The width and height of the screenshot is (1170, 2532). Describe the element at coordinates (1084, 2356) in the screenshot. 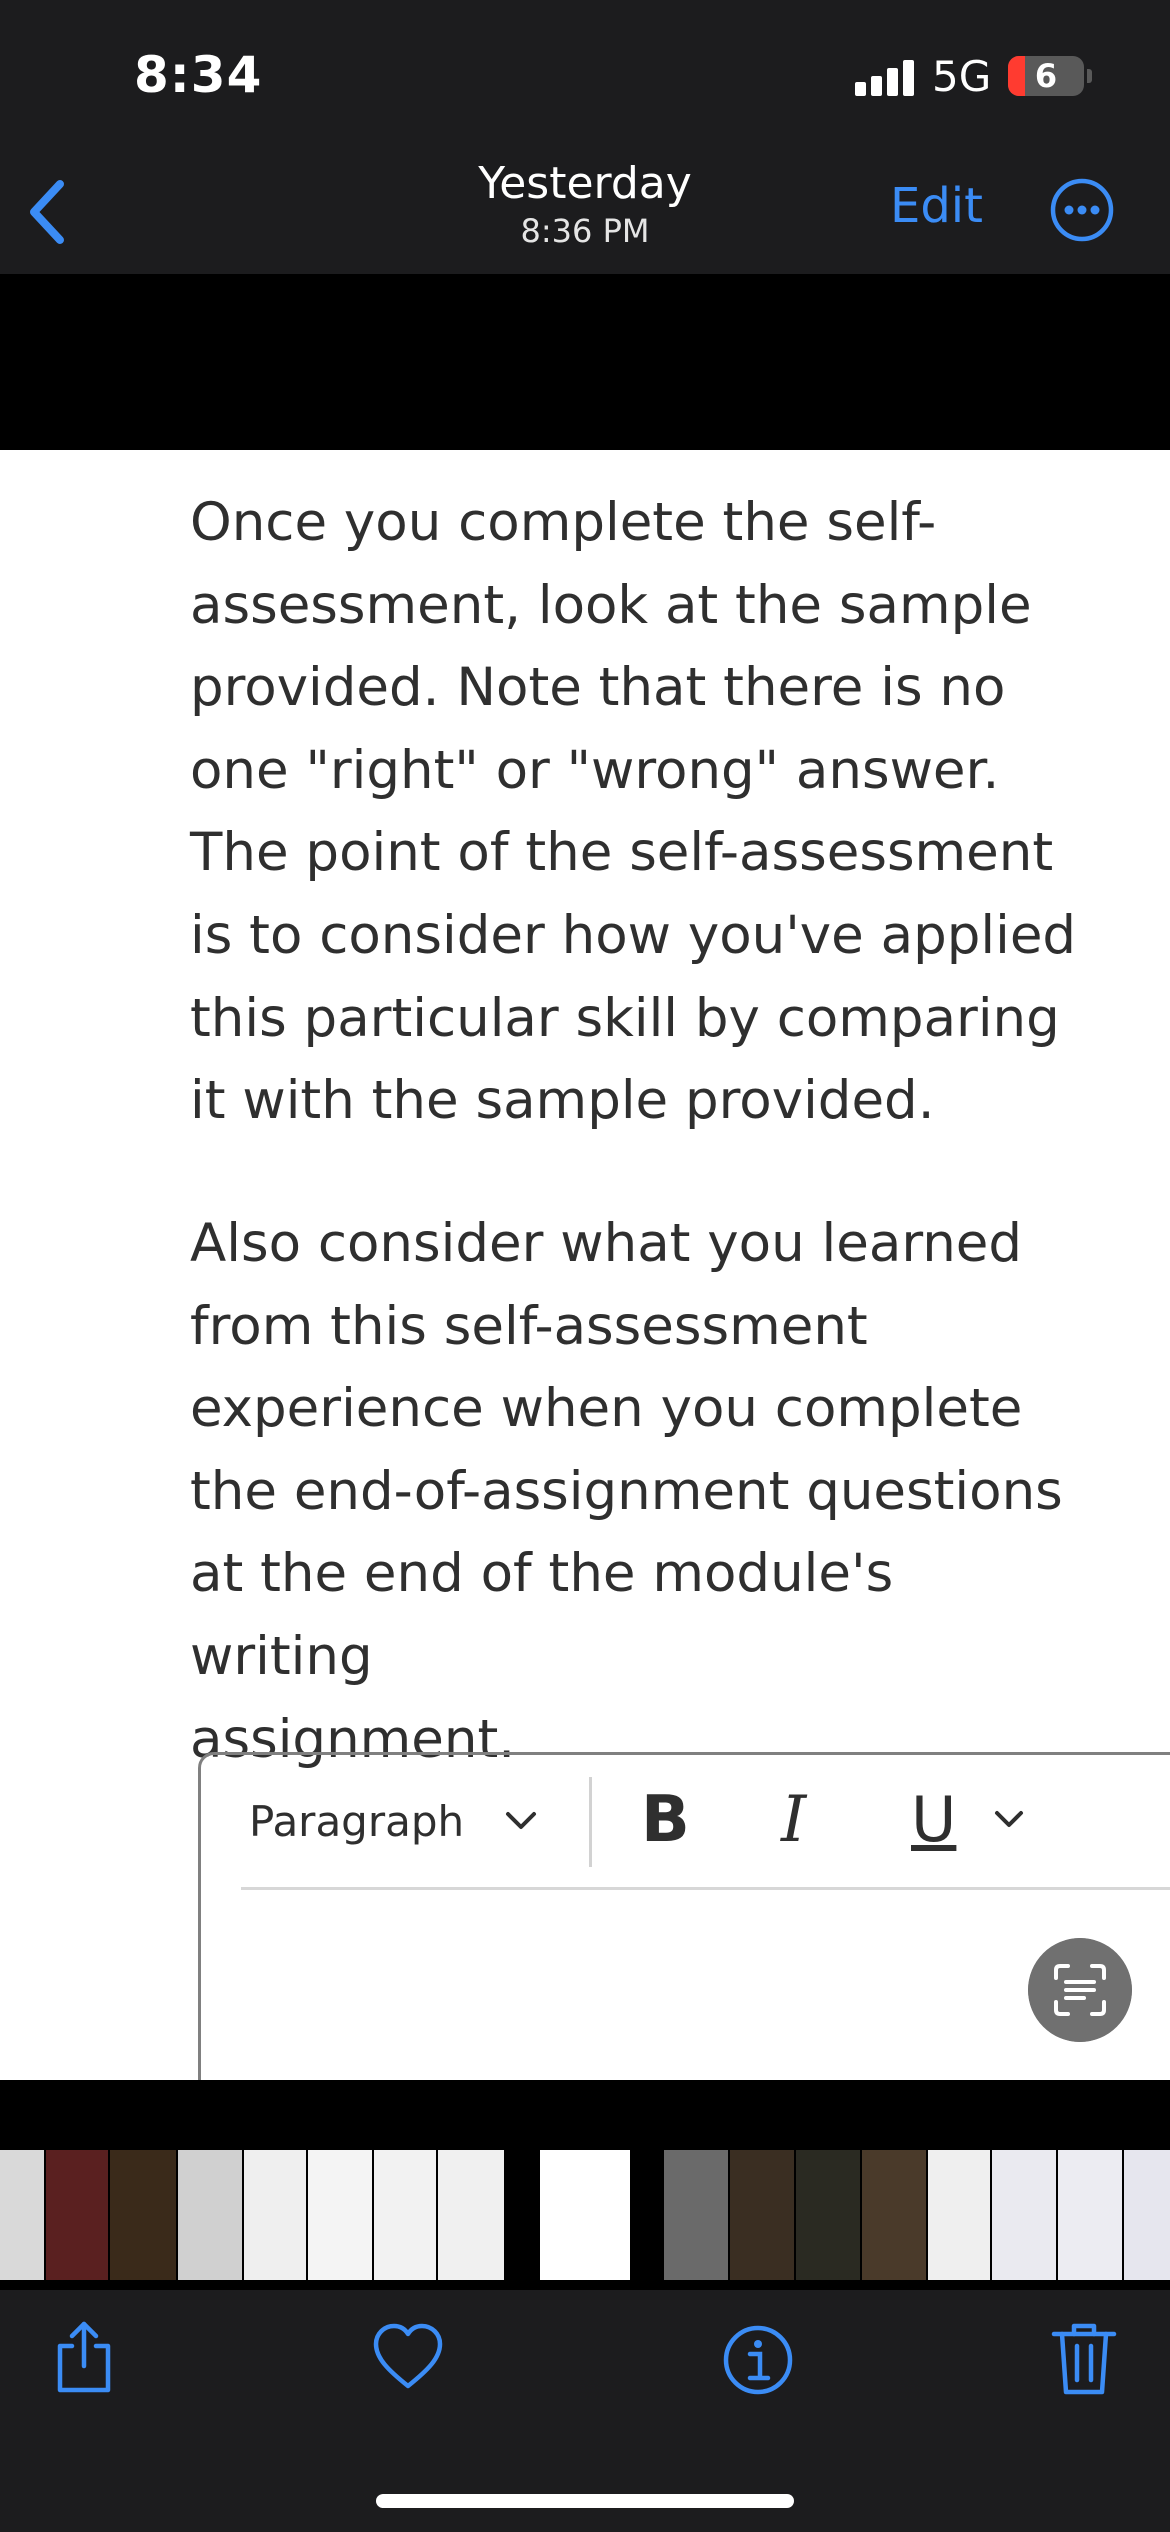

I see `trash-icon` at that location.